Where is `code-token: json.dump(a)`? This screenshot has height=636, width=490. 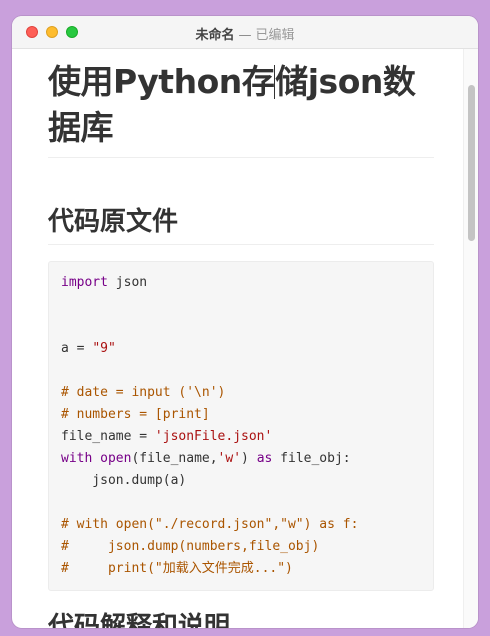
code-token: json.dump(a) is located at coordinates (124, 480).